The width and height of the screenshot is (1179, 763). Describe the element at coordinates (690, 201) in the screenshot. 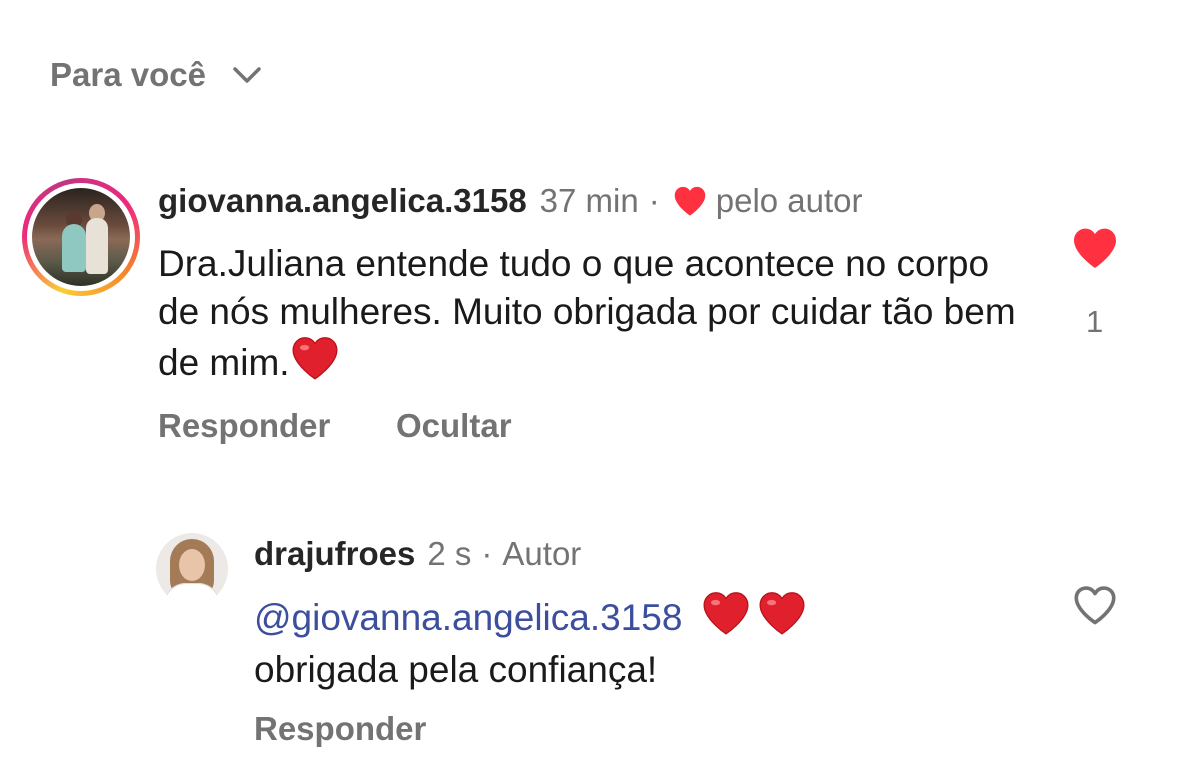

I see `liked-by-author-heart-icon` at that location.